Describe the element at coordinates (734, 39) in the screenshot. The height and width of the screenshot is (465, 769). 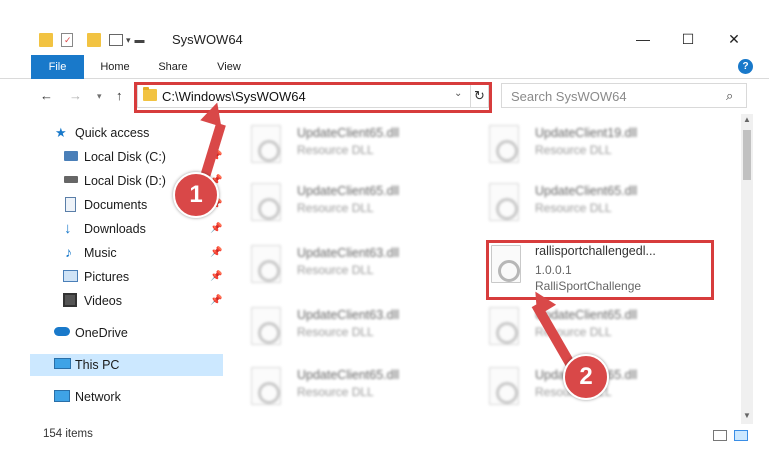
I see `close-button: ✕` at that location.